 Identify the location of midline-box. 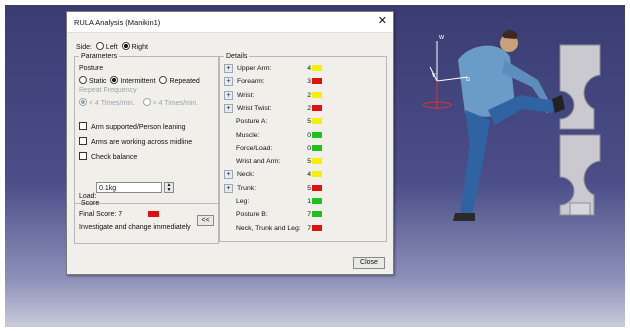
(83, 141).